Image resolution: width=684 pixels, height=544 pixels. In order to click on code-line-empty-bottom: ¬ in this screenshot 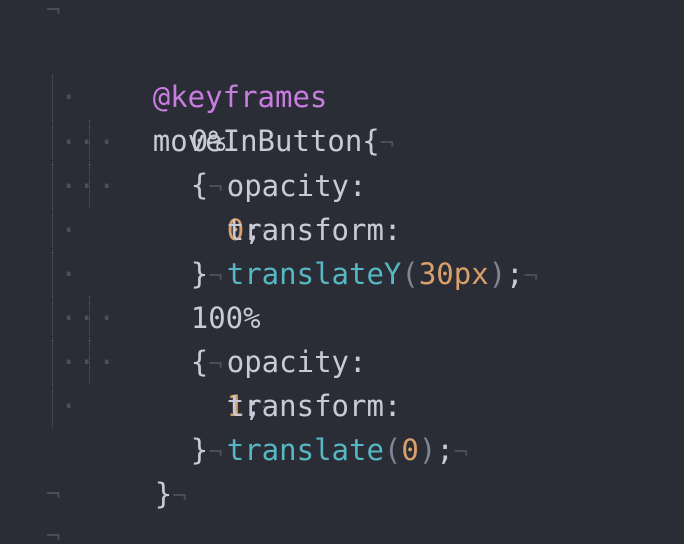, I will do `click(342, 529)`.